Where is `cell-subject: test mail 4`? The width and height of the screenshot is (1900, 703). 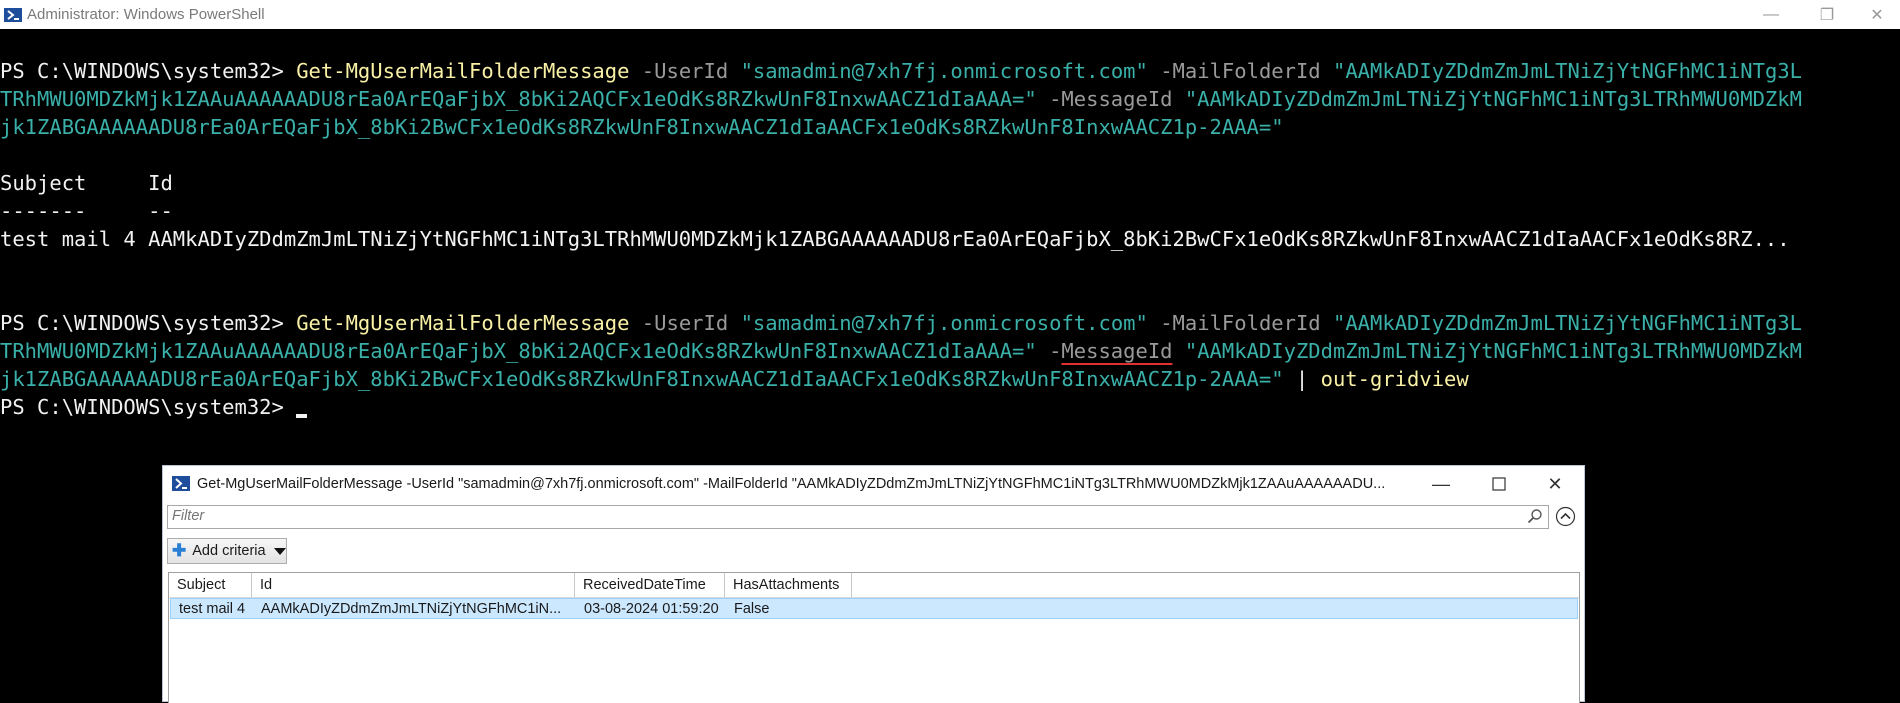 cell-subject: test mail 4 is located at coordinates (212, 609).